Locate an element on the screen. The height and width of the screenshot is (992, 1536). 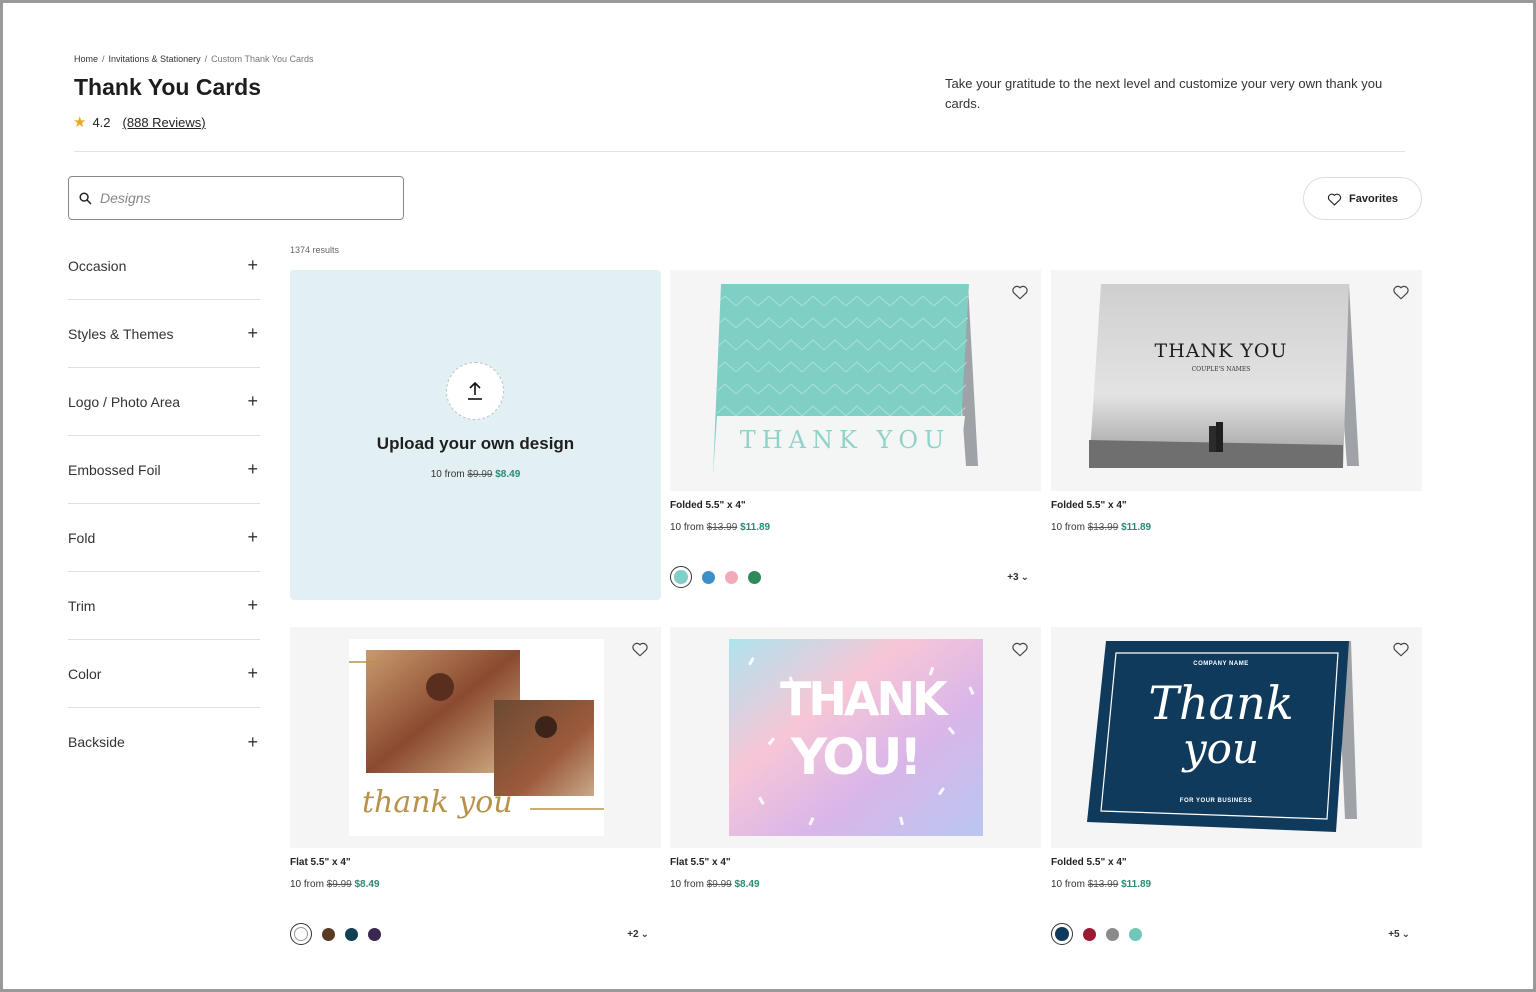
favorites-button: Favorites is located at coordinates (1362, 198).